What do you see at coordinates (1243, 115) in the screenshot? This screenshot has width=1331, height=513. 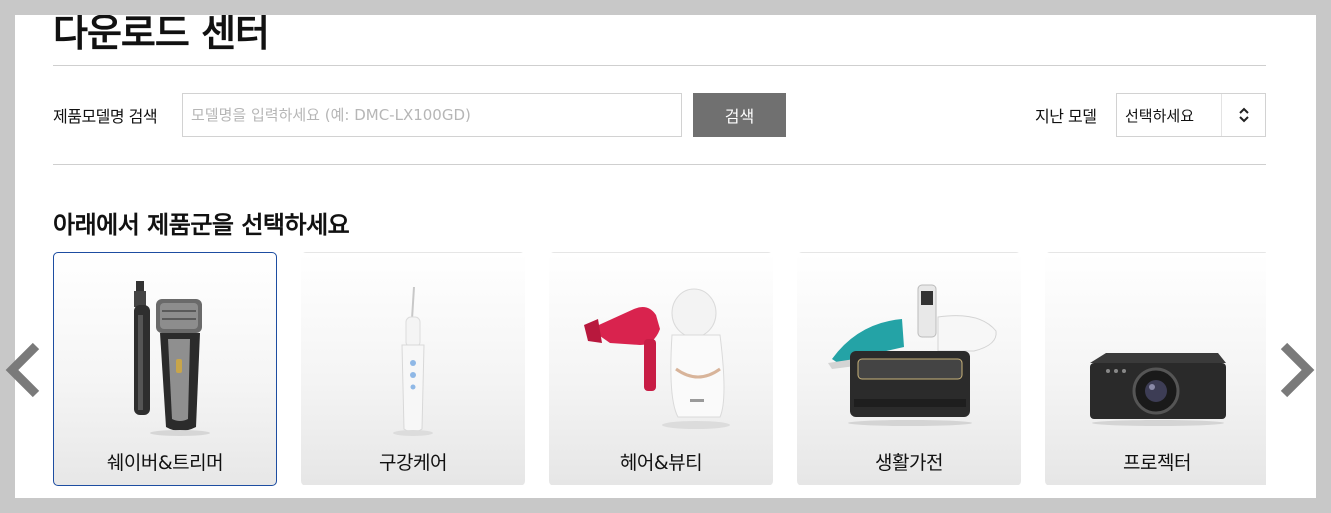 I see `up-down-chevron-icon` at bounding box center [1243, 115].